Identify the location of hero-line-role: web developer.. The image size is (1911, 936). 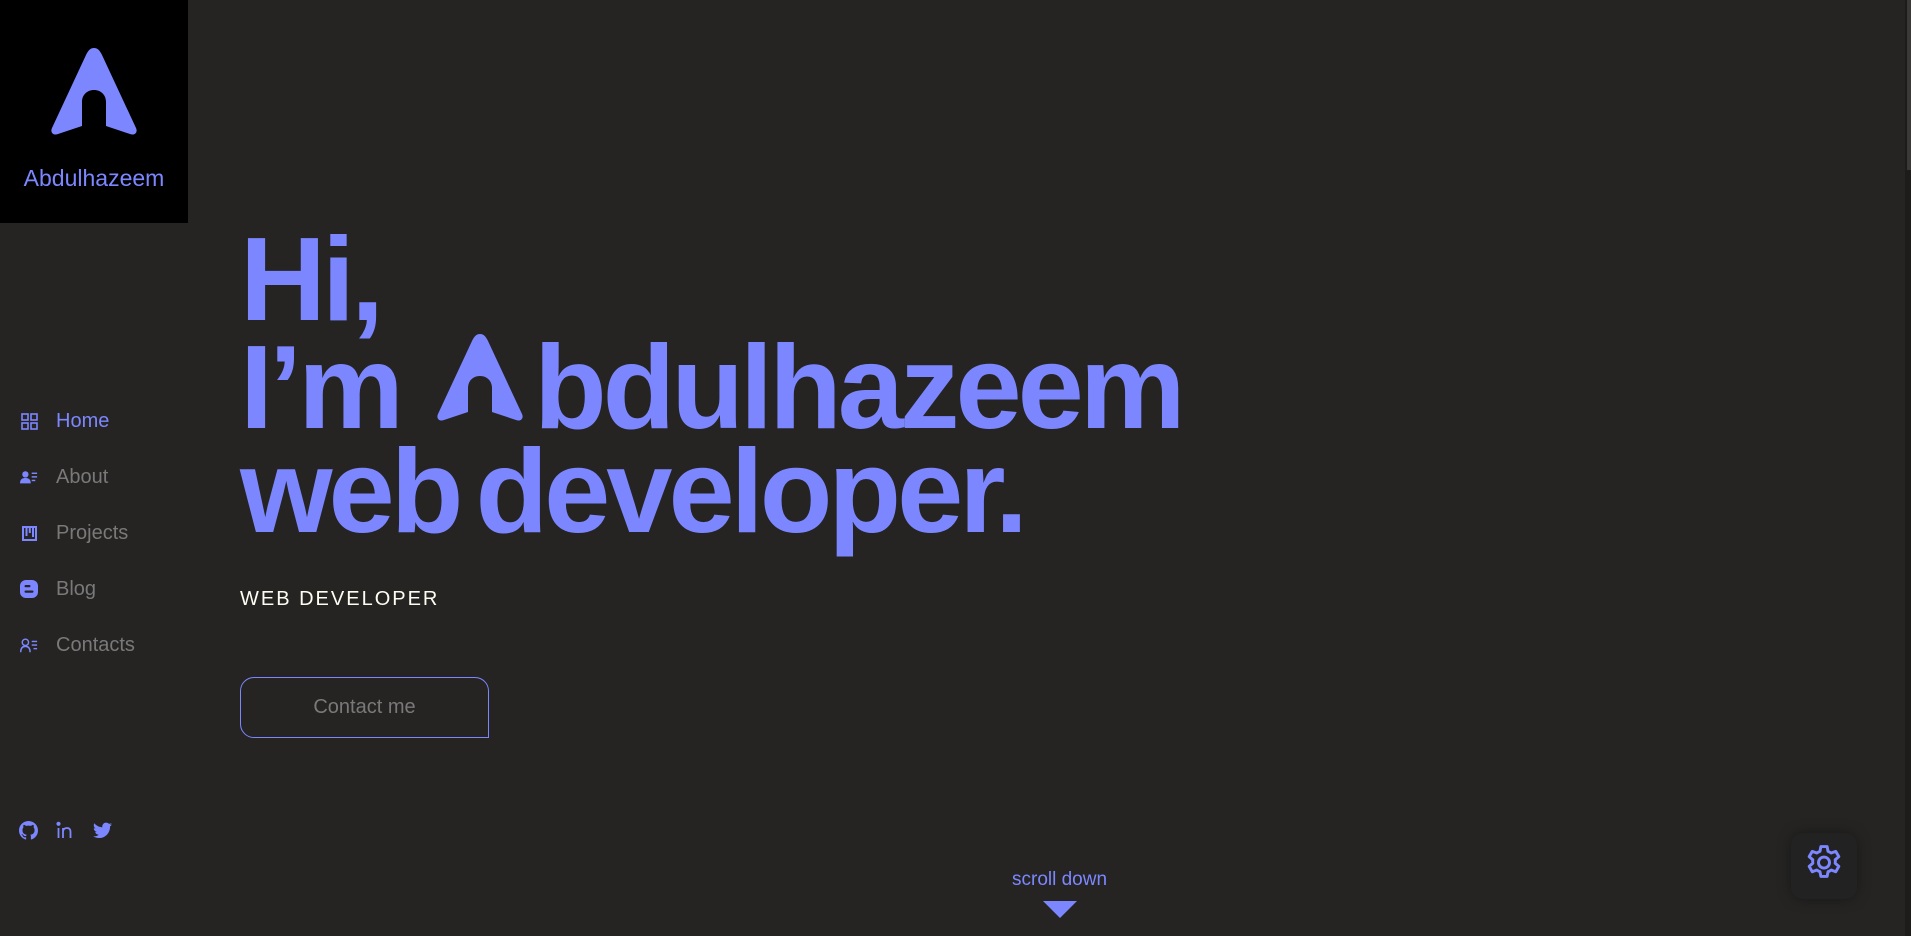
(711, 491).